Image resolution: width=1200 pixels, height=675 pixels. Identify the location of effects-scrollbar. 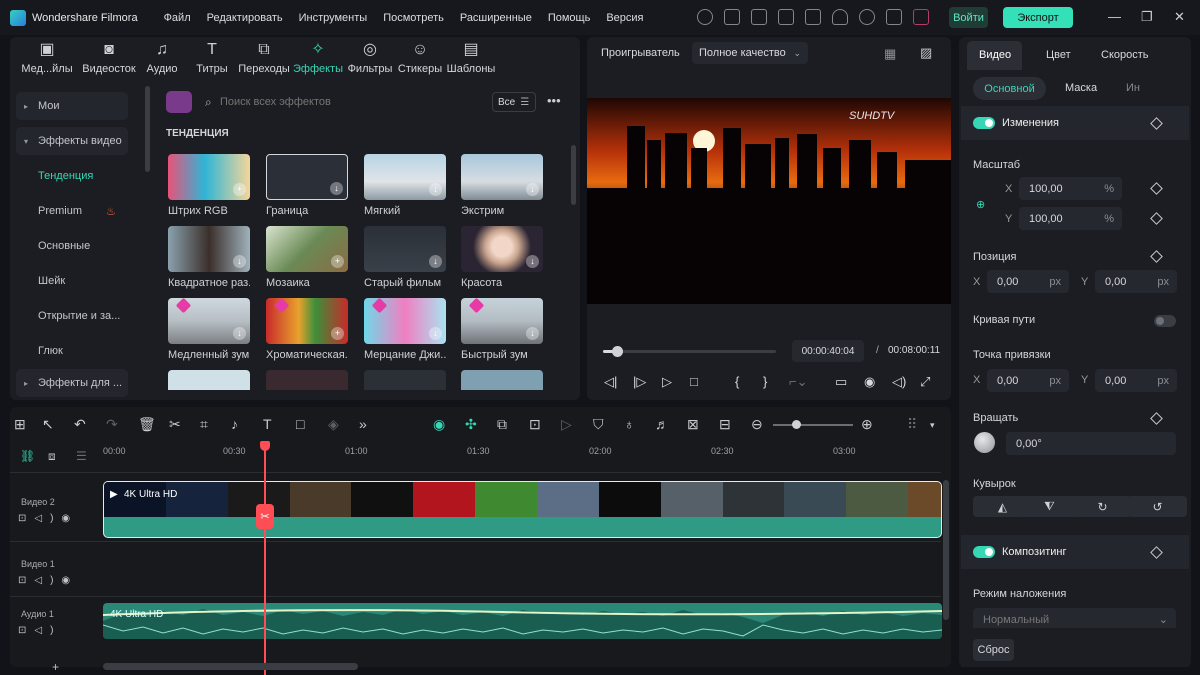
(573, 175).